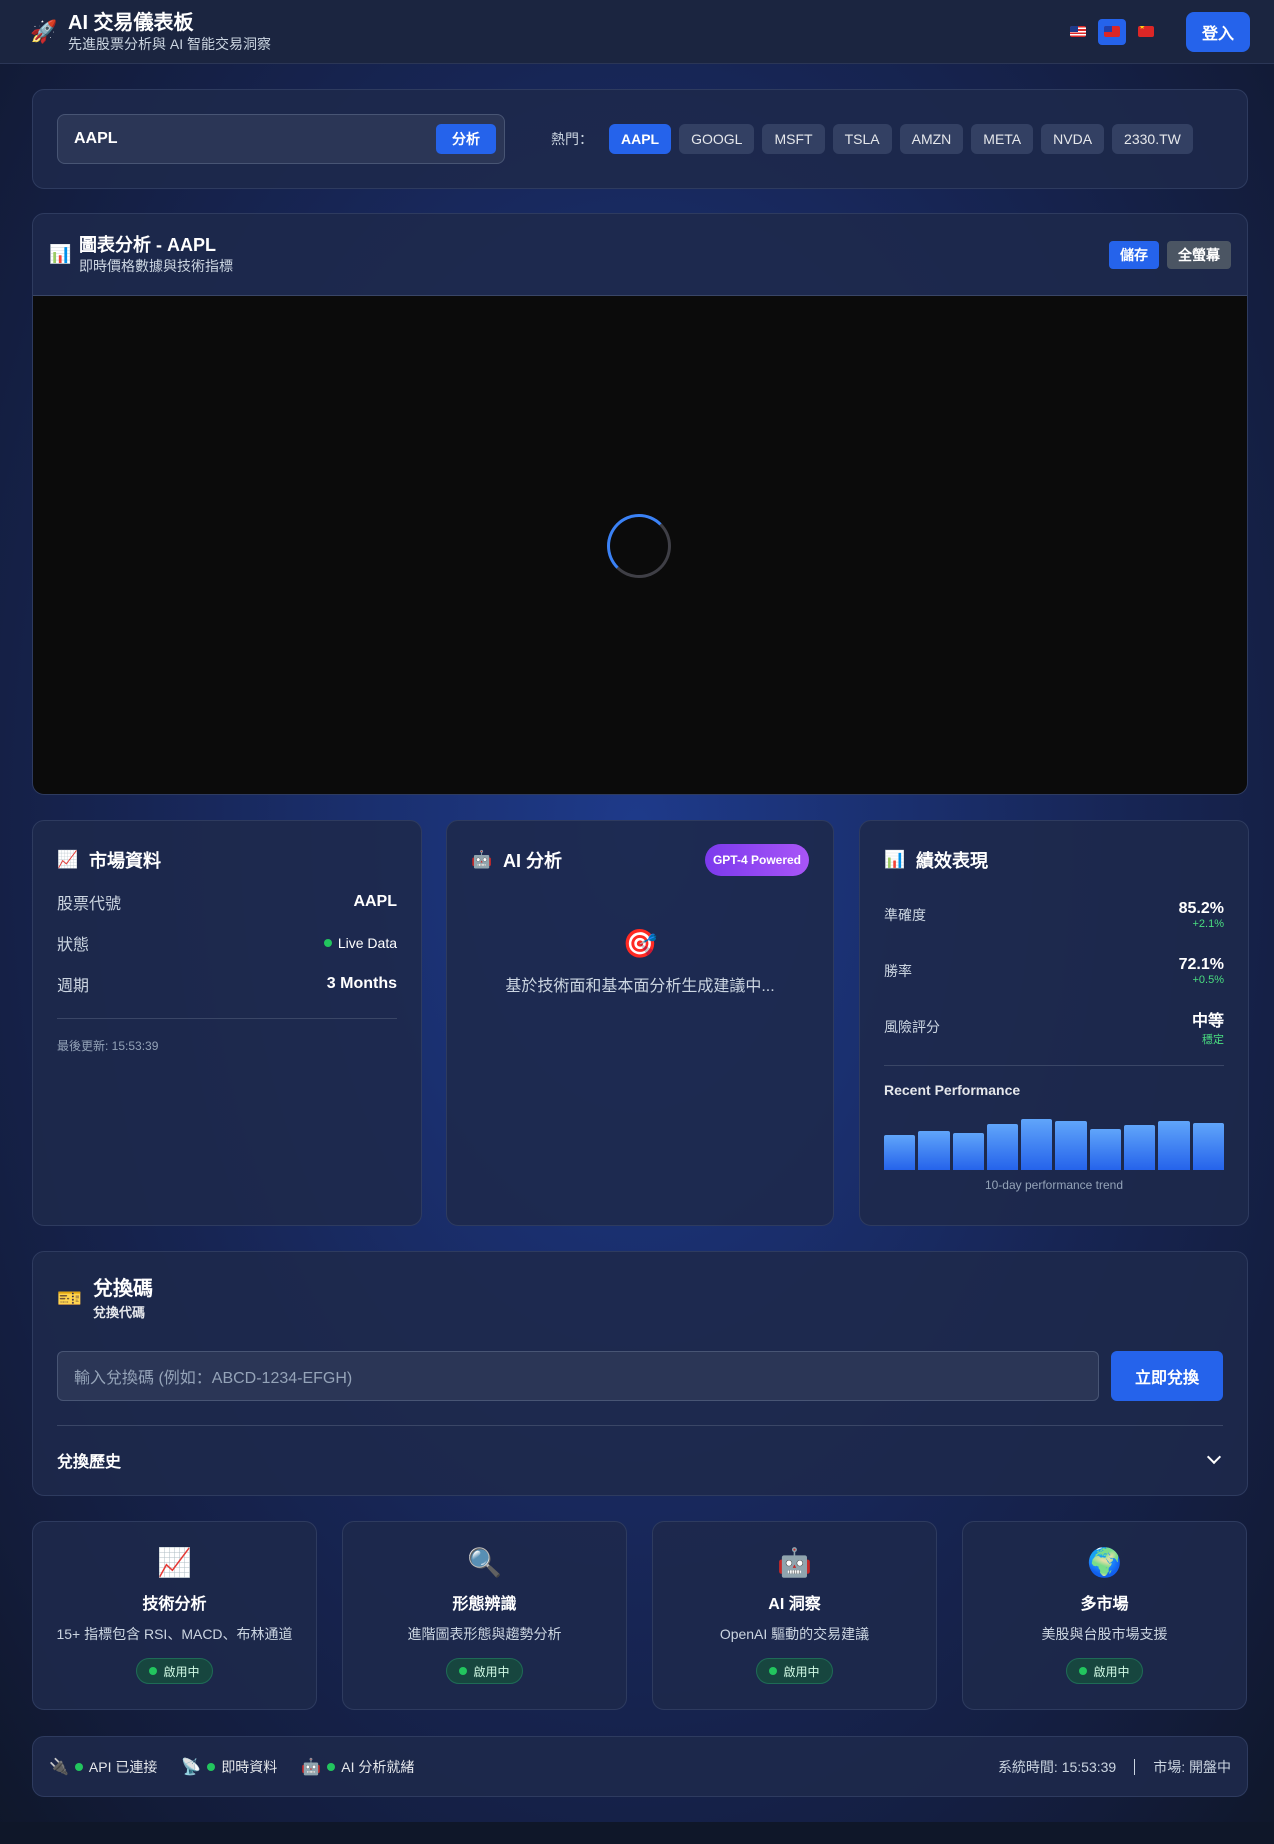 The width and height of the screenshot is (1274, 1844). Describe the element at coordinates (931, 139) in the screenshot. I see `hot-symbol-chip: AMZN` at that location.